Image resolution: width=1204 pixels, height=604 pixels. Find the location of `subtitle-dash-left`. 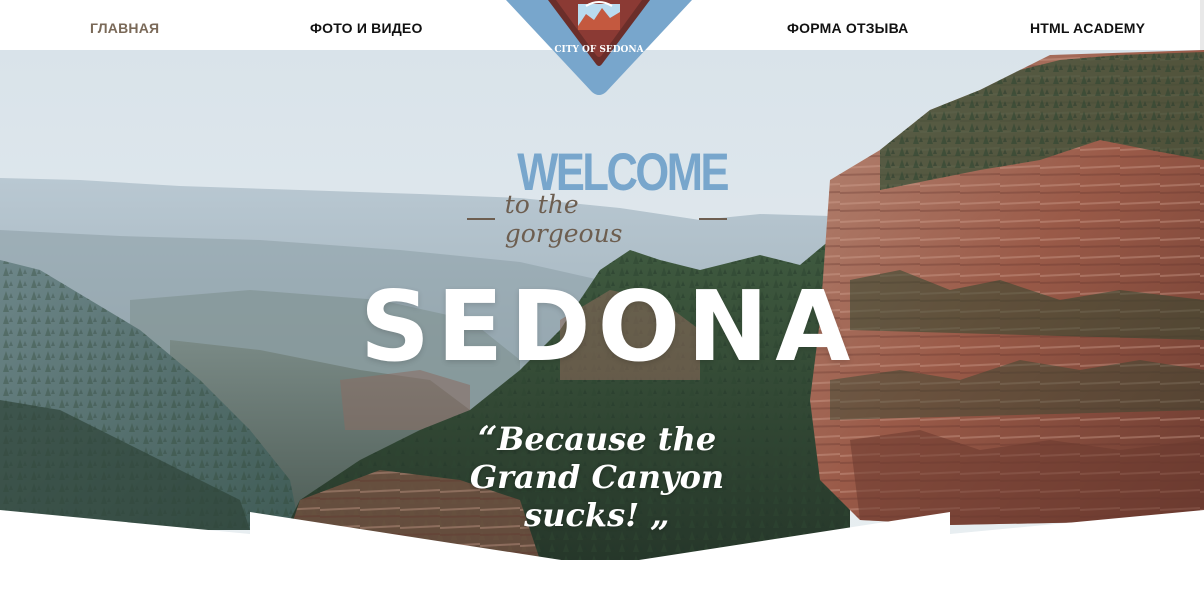

subtitle-dash-left is located at coordinates (481, 219).